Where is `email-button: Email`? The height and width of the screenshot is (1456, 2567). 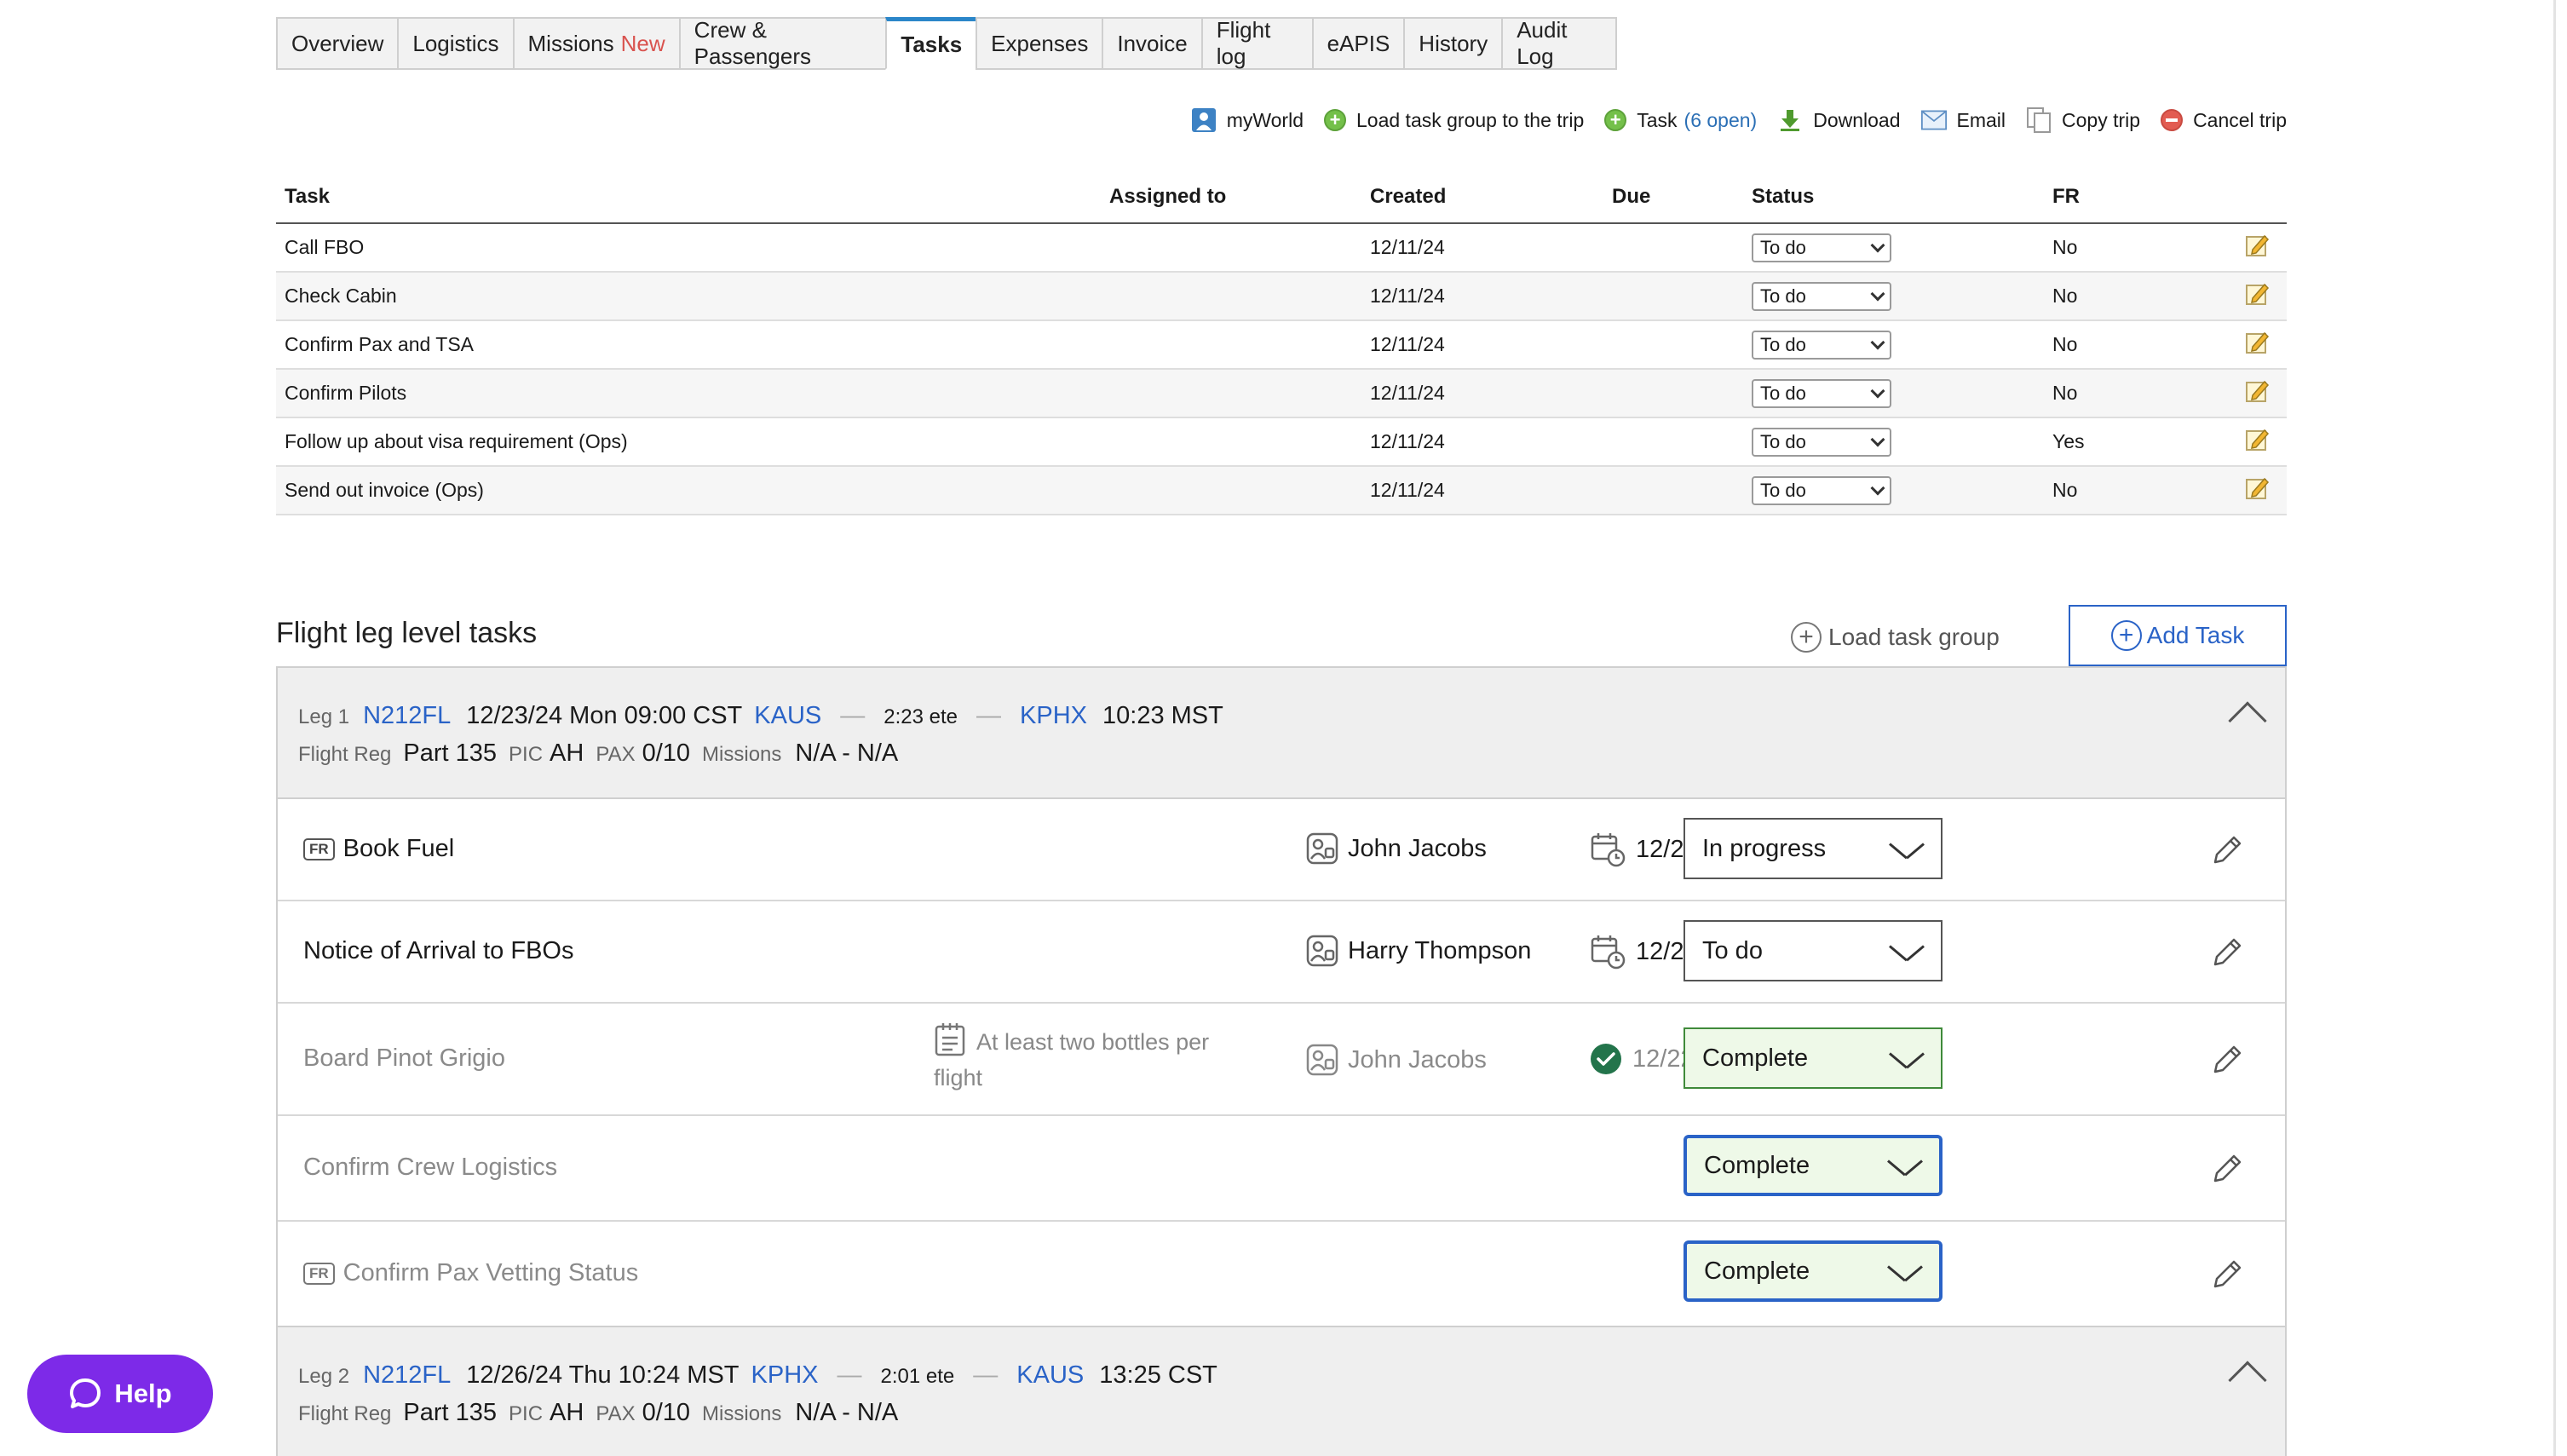 email-button: Email is located at coordinates (1963, 120).